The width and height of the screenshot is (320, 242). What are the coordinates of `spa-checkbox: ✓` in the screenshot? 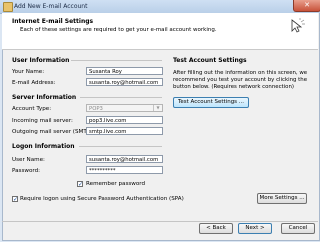 It's located at (15, 199).